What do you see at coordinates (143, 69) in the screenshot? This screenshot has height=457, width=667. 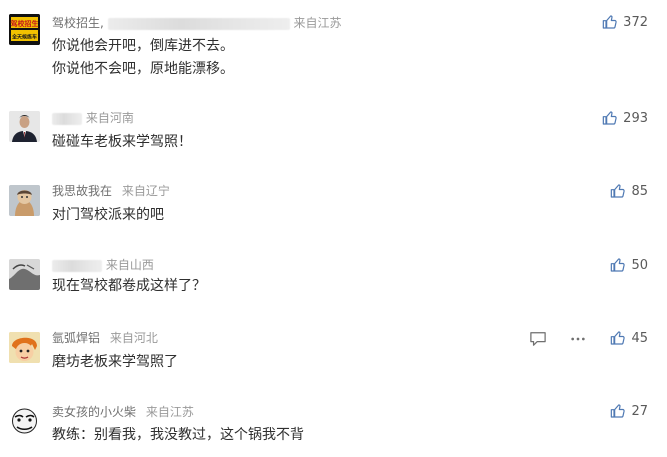 I see `comment-text-line: 你说他不会吧，原地能漂移。` at bounding box center [143, 69].